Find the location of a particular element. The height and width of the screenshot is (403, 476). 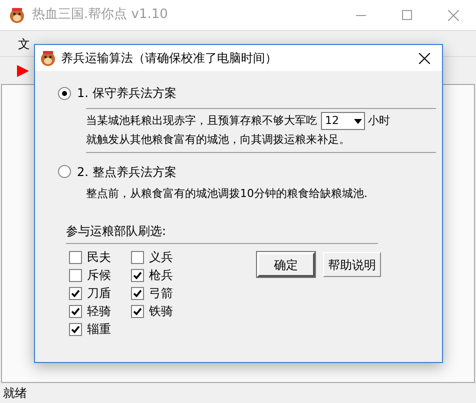

unit-checkbox-label: 斥候 is located at coordinates (99, 275).